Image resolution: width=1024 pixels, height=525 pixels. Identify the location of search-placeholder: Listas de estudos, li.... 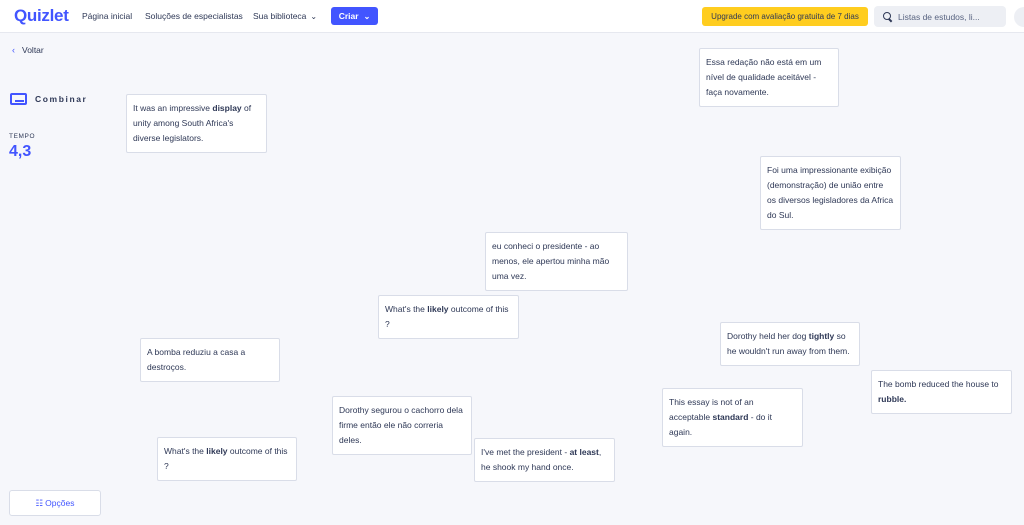
(939, 16).